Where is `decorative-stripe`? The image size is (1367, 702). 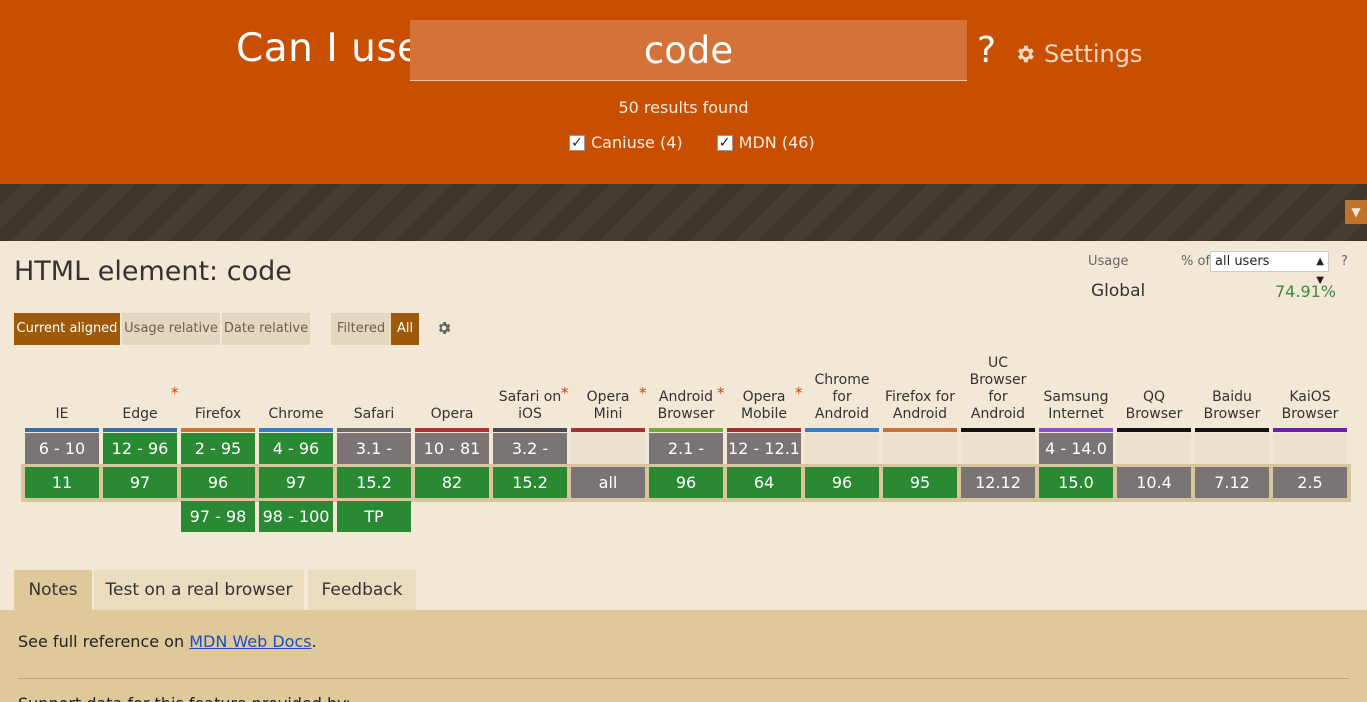
decorative-stripe is located at coordinates (683, 212).